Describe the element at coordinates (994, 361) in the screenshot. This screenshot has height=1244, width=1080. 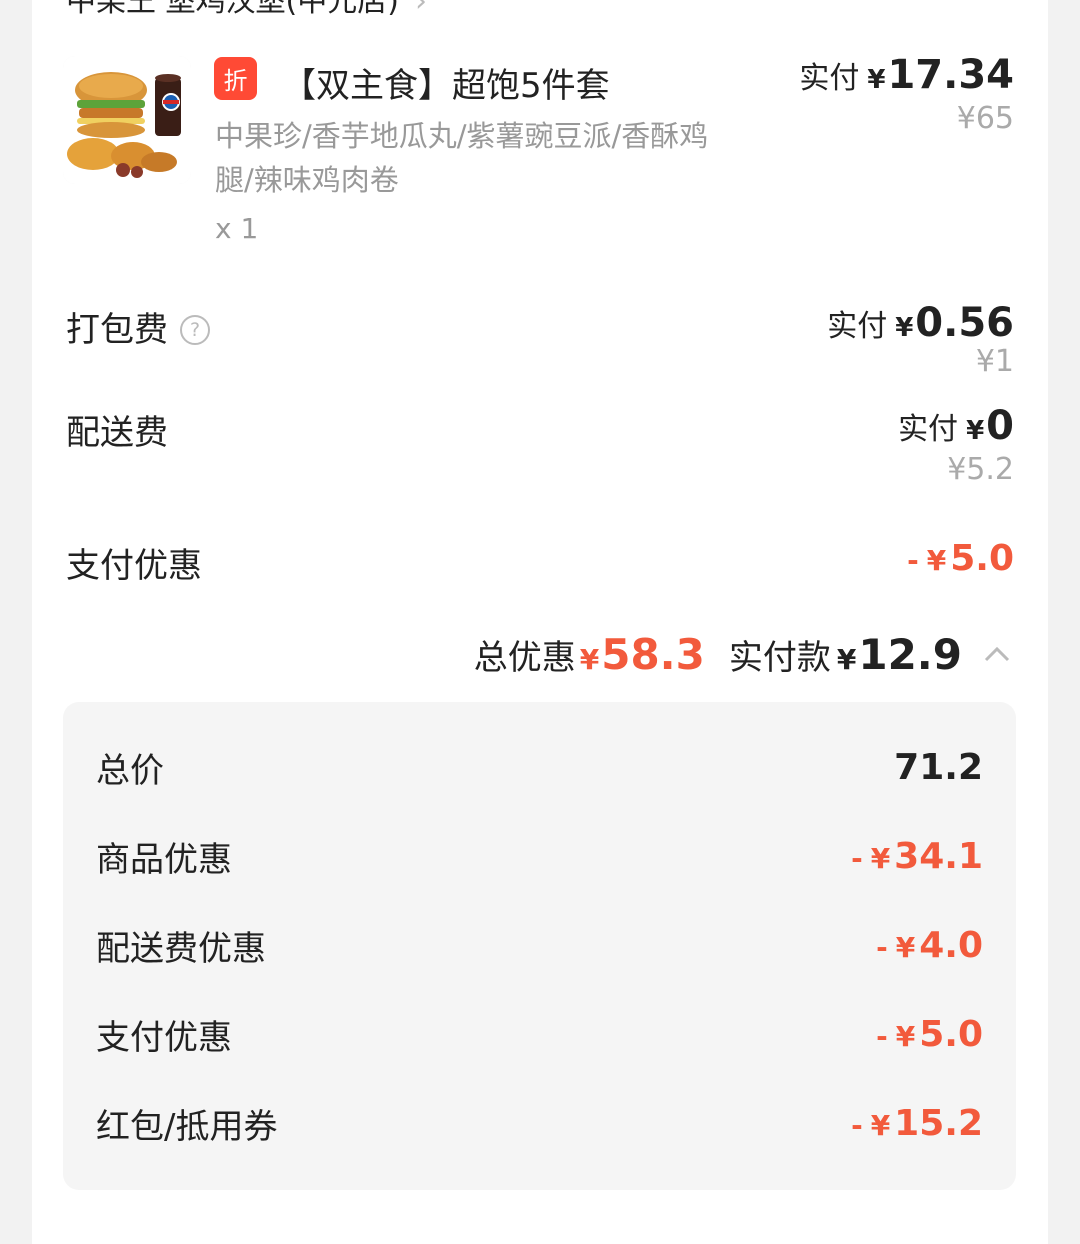
I see `packing-original-price: ¥1` at that location.